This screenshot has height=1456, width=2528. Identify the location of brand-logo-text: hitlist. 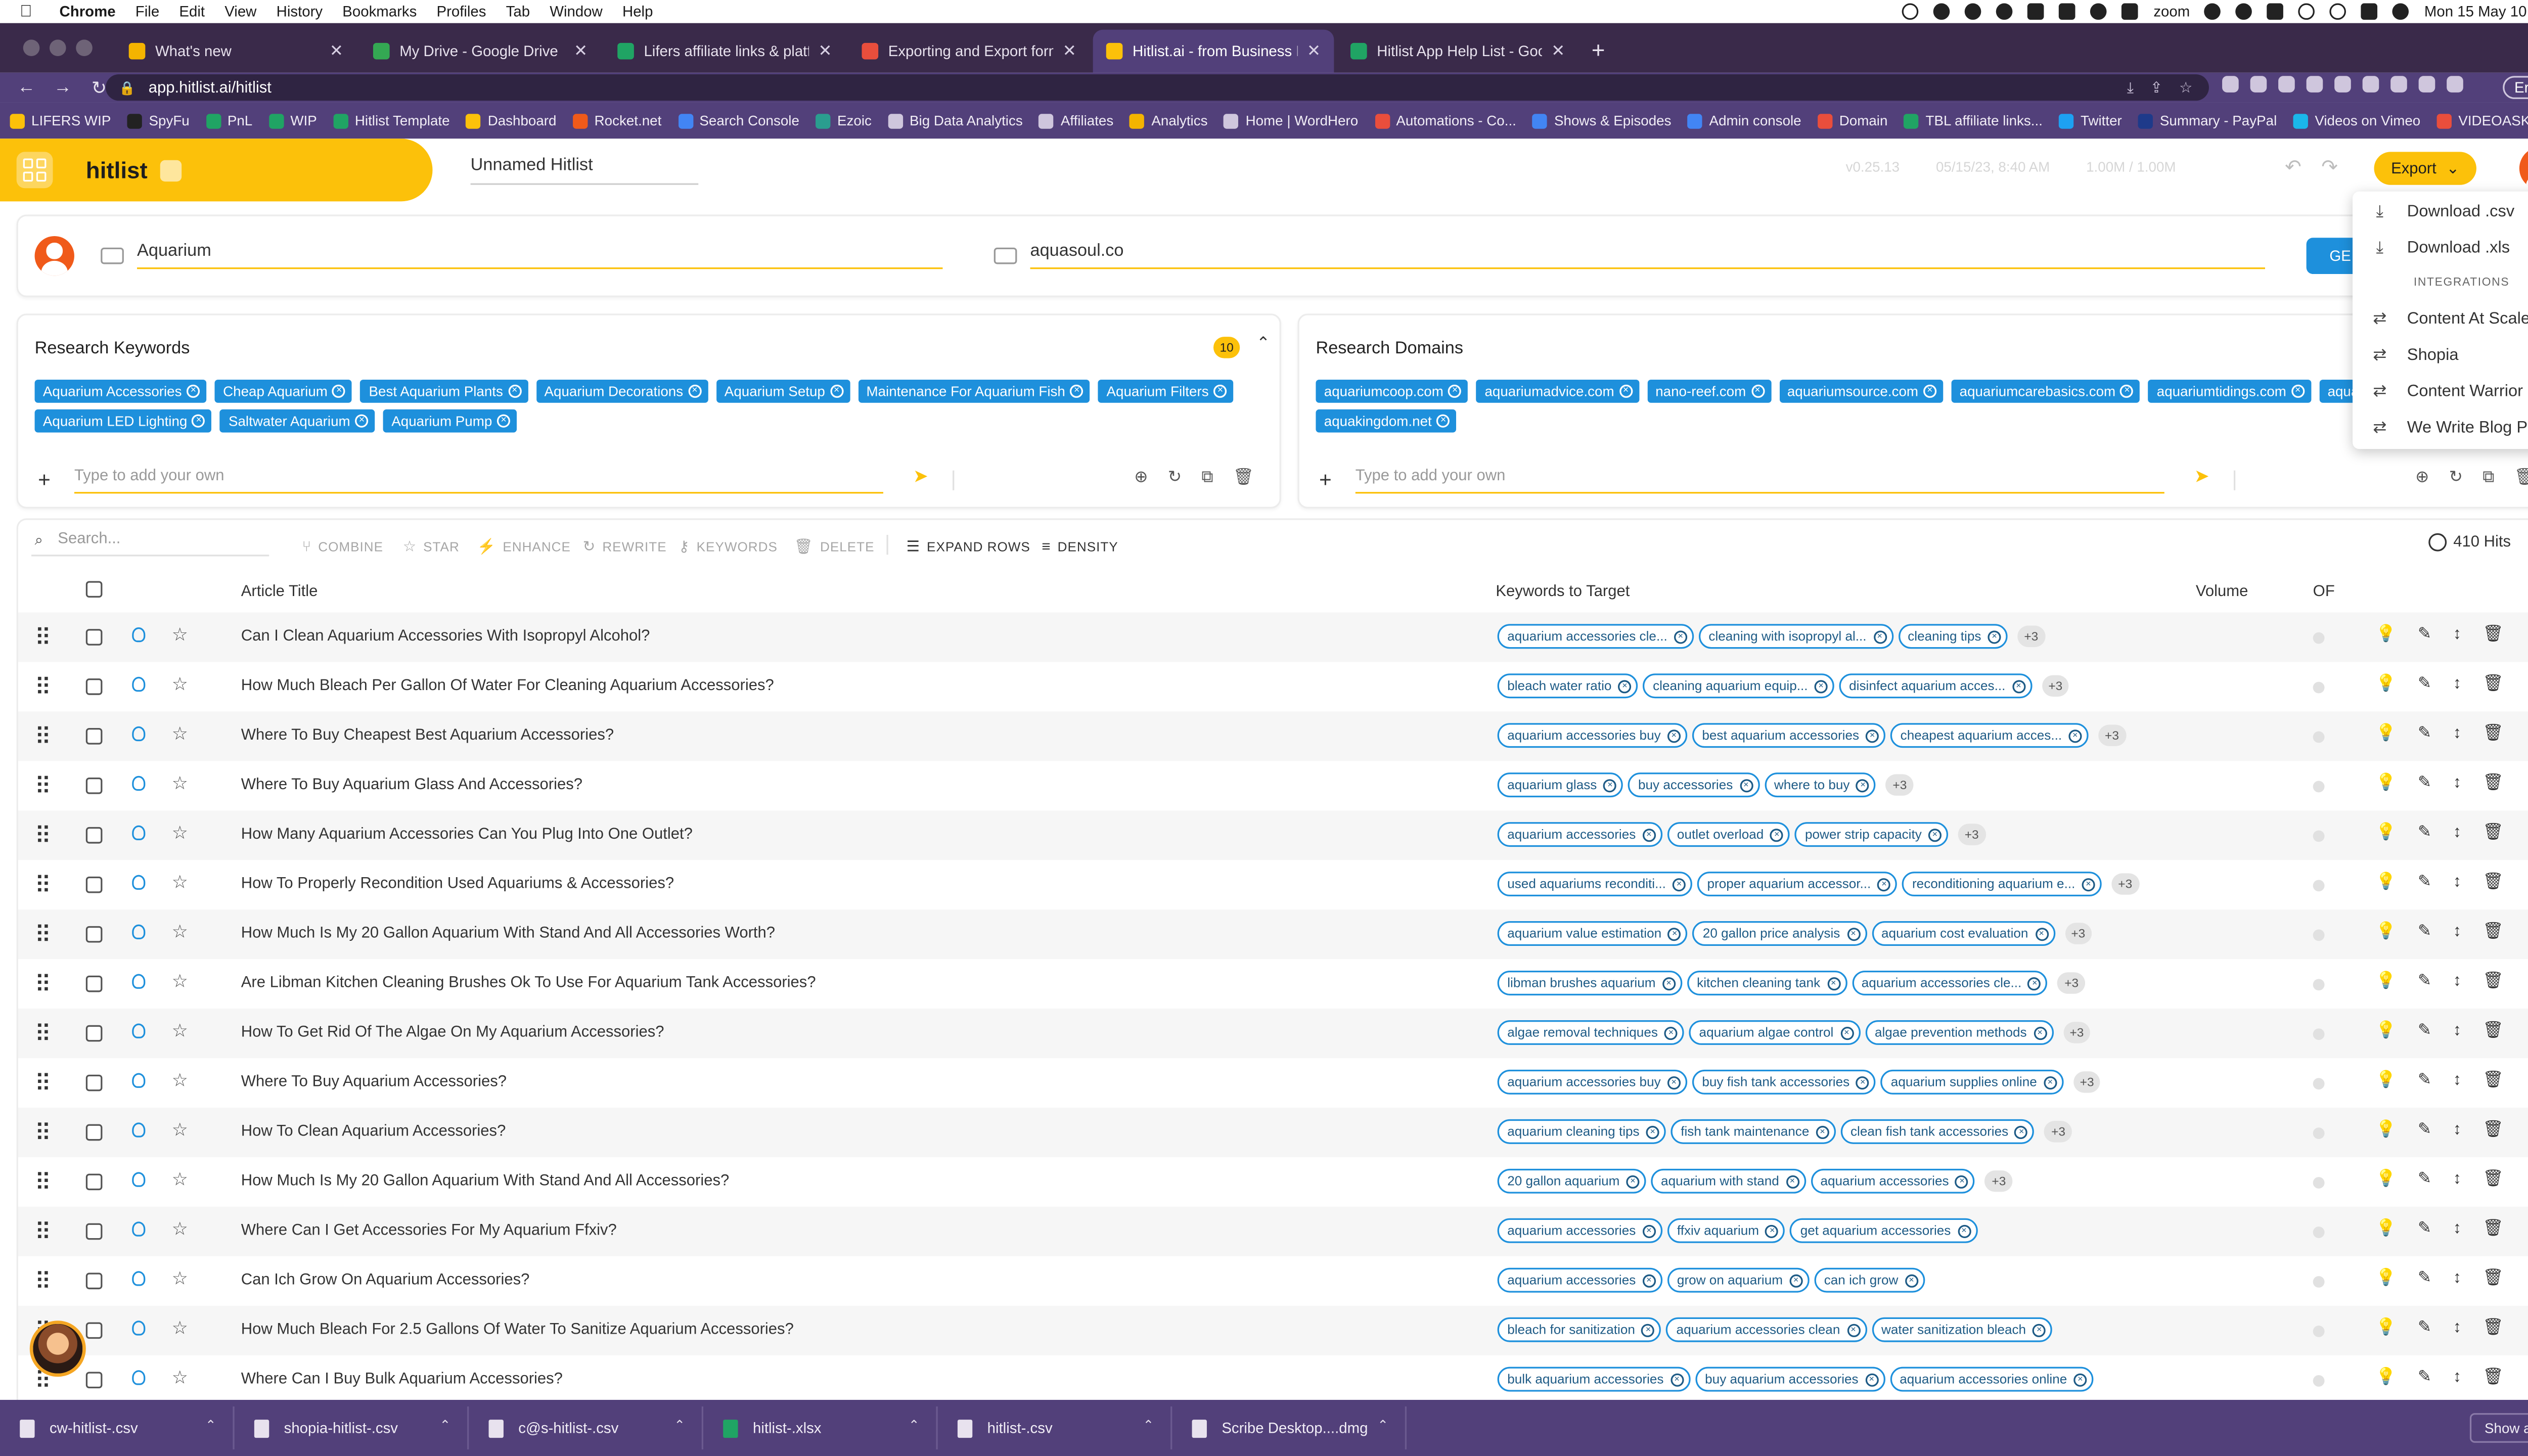
(117, 170).